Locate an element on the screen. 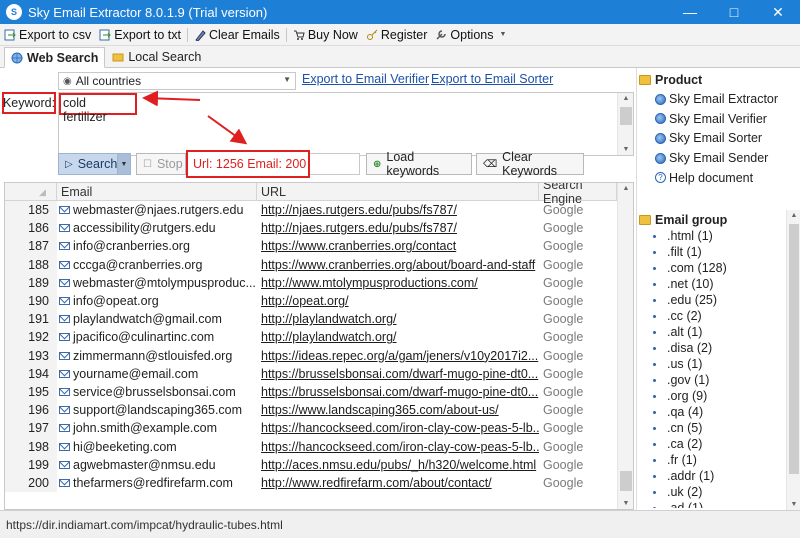 The width and height of the screenshot is (800, 538). export-to-verifier-link: Export to Email Verifier is located at coordinates (365, 79).